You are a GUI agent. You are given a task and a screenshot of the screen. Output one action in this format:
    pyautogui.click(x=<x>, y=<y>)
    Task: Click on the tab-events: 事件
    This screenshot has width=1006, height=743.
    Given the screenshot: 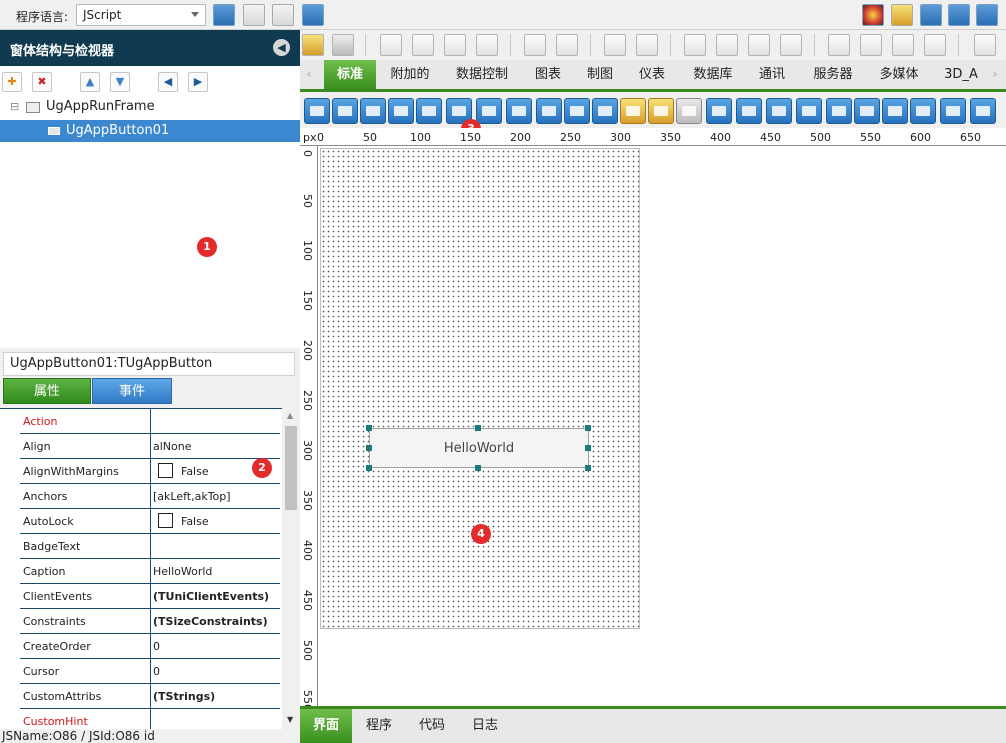 What is the action you would take?
    pyautogui.click(x=132, y=391)
    